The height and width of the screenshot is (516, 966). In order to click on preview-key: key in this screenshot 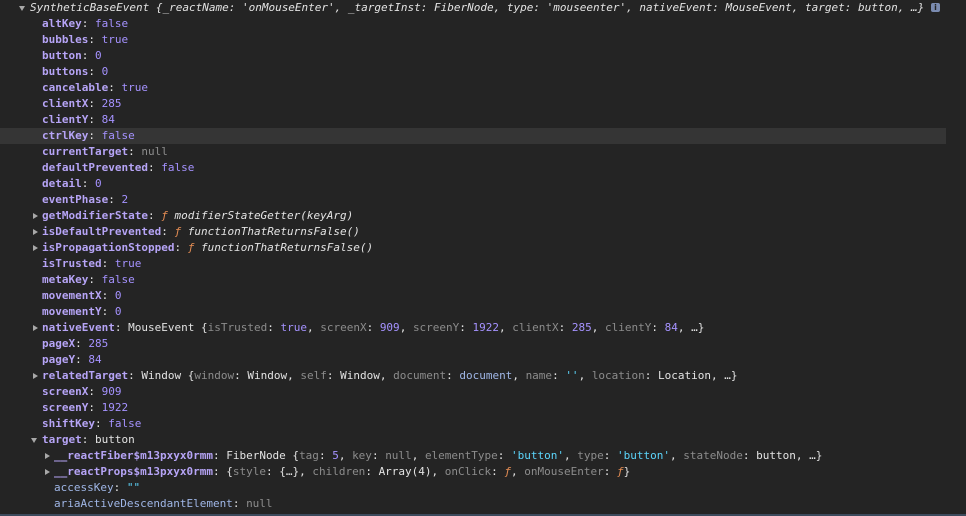, I will do `click(362, 455)`.